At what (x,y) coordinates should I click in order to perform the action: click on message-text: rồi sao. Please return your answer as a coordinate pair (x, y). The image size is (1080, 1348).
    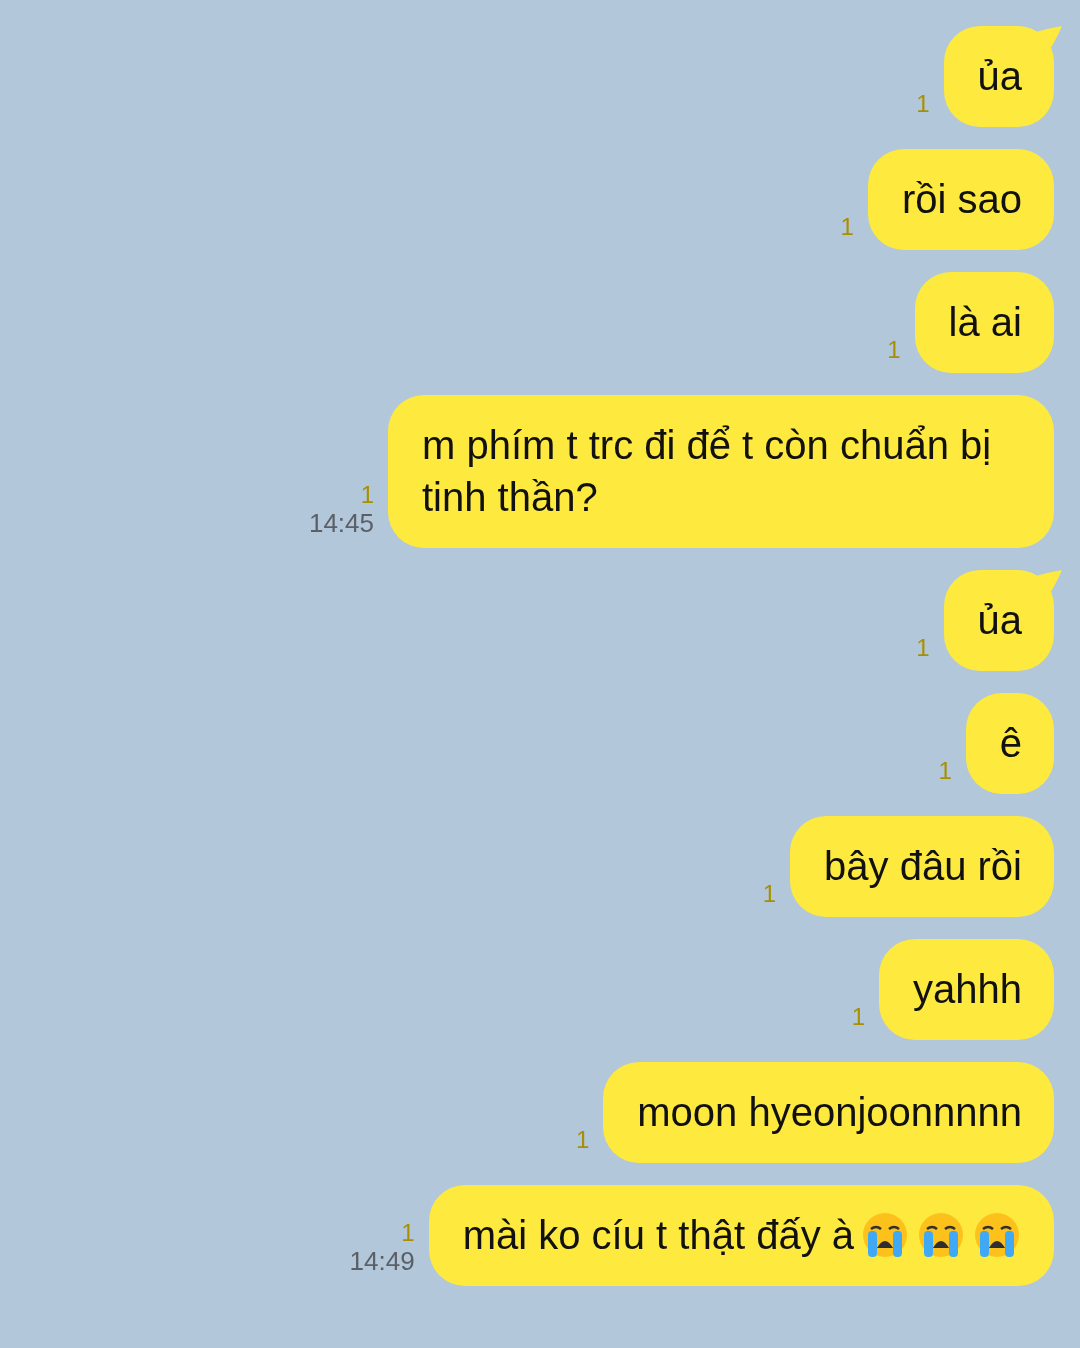
    Looking at the image, I should click on (961, 199).